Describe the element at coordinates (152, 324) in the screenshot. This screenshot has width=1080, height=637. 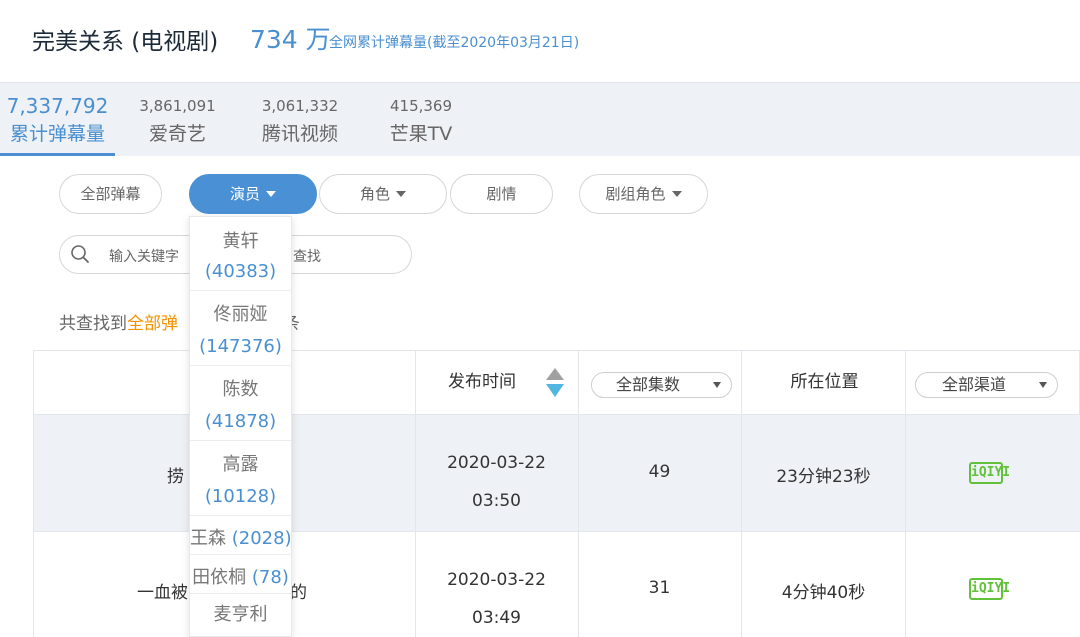
I see `result-filter-highlight: 全部弹` at that location.